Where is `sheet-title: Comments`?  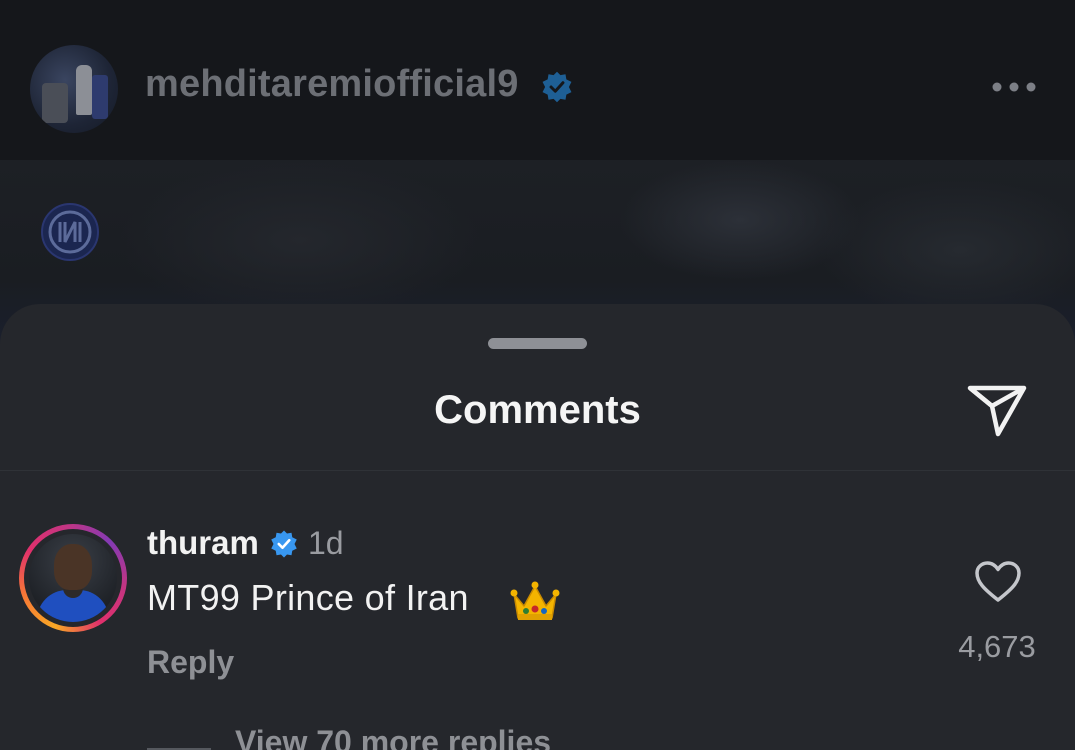 sheet-title: Comments is located at coordinates (537, 410).